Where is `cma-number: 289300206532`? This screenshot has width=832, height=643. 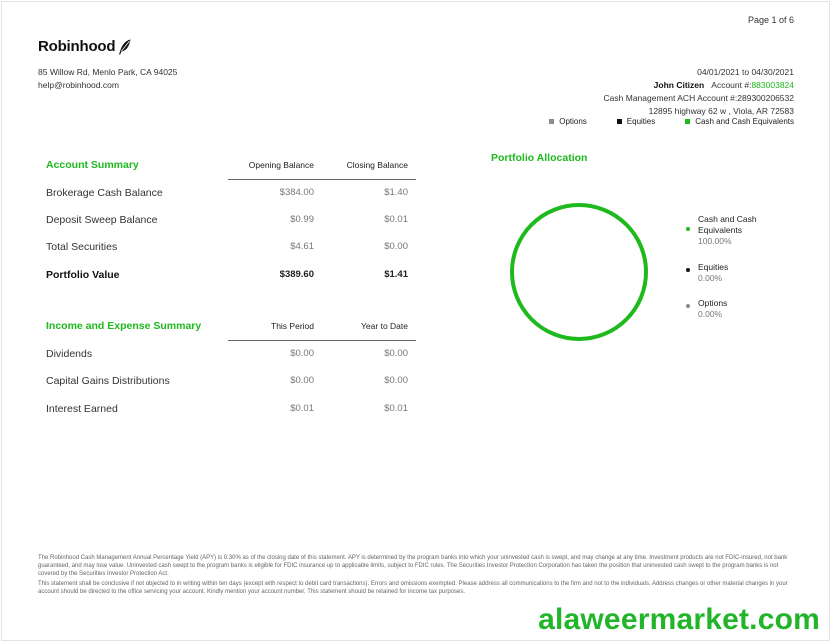
cma-number: 289300206532 is located at coordinates (765, 98).